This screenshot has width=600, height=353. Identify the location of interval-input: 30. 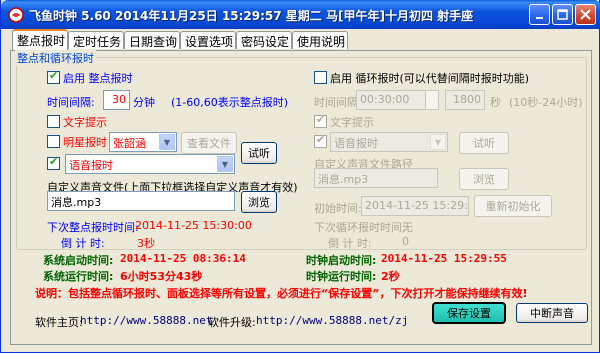
(116, 100).